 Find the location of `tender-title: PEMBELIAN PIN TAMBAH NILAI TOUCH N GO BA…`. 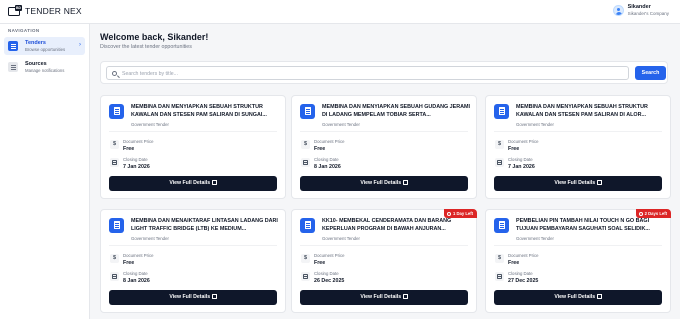

tender-title: PEMBELIAN PIN TAMBAH NILAI TOUCH N GO BA… is located at coordinates (583, 225).